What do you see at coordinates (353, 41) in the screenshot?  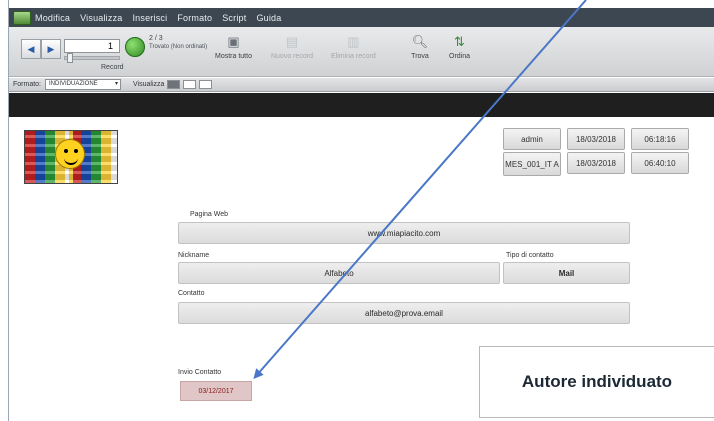 I see `delete-record-icon: ▥` at bounding box center [353, 41].